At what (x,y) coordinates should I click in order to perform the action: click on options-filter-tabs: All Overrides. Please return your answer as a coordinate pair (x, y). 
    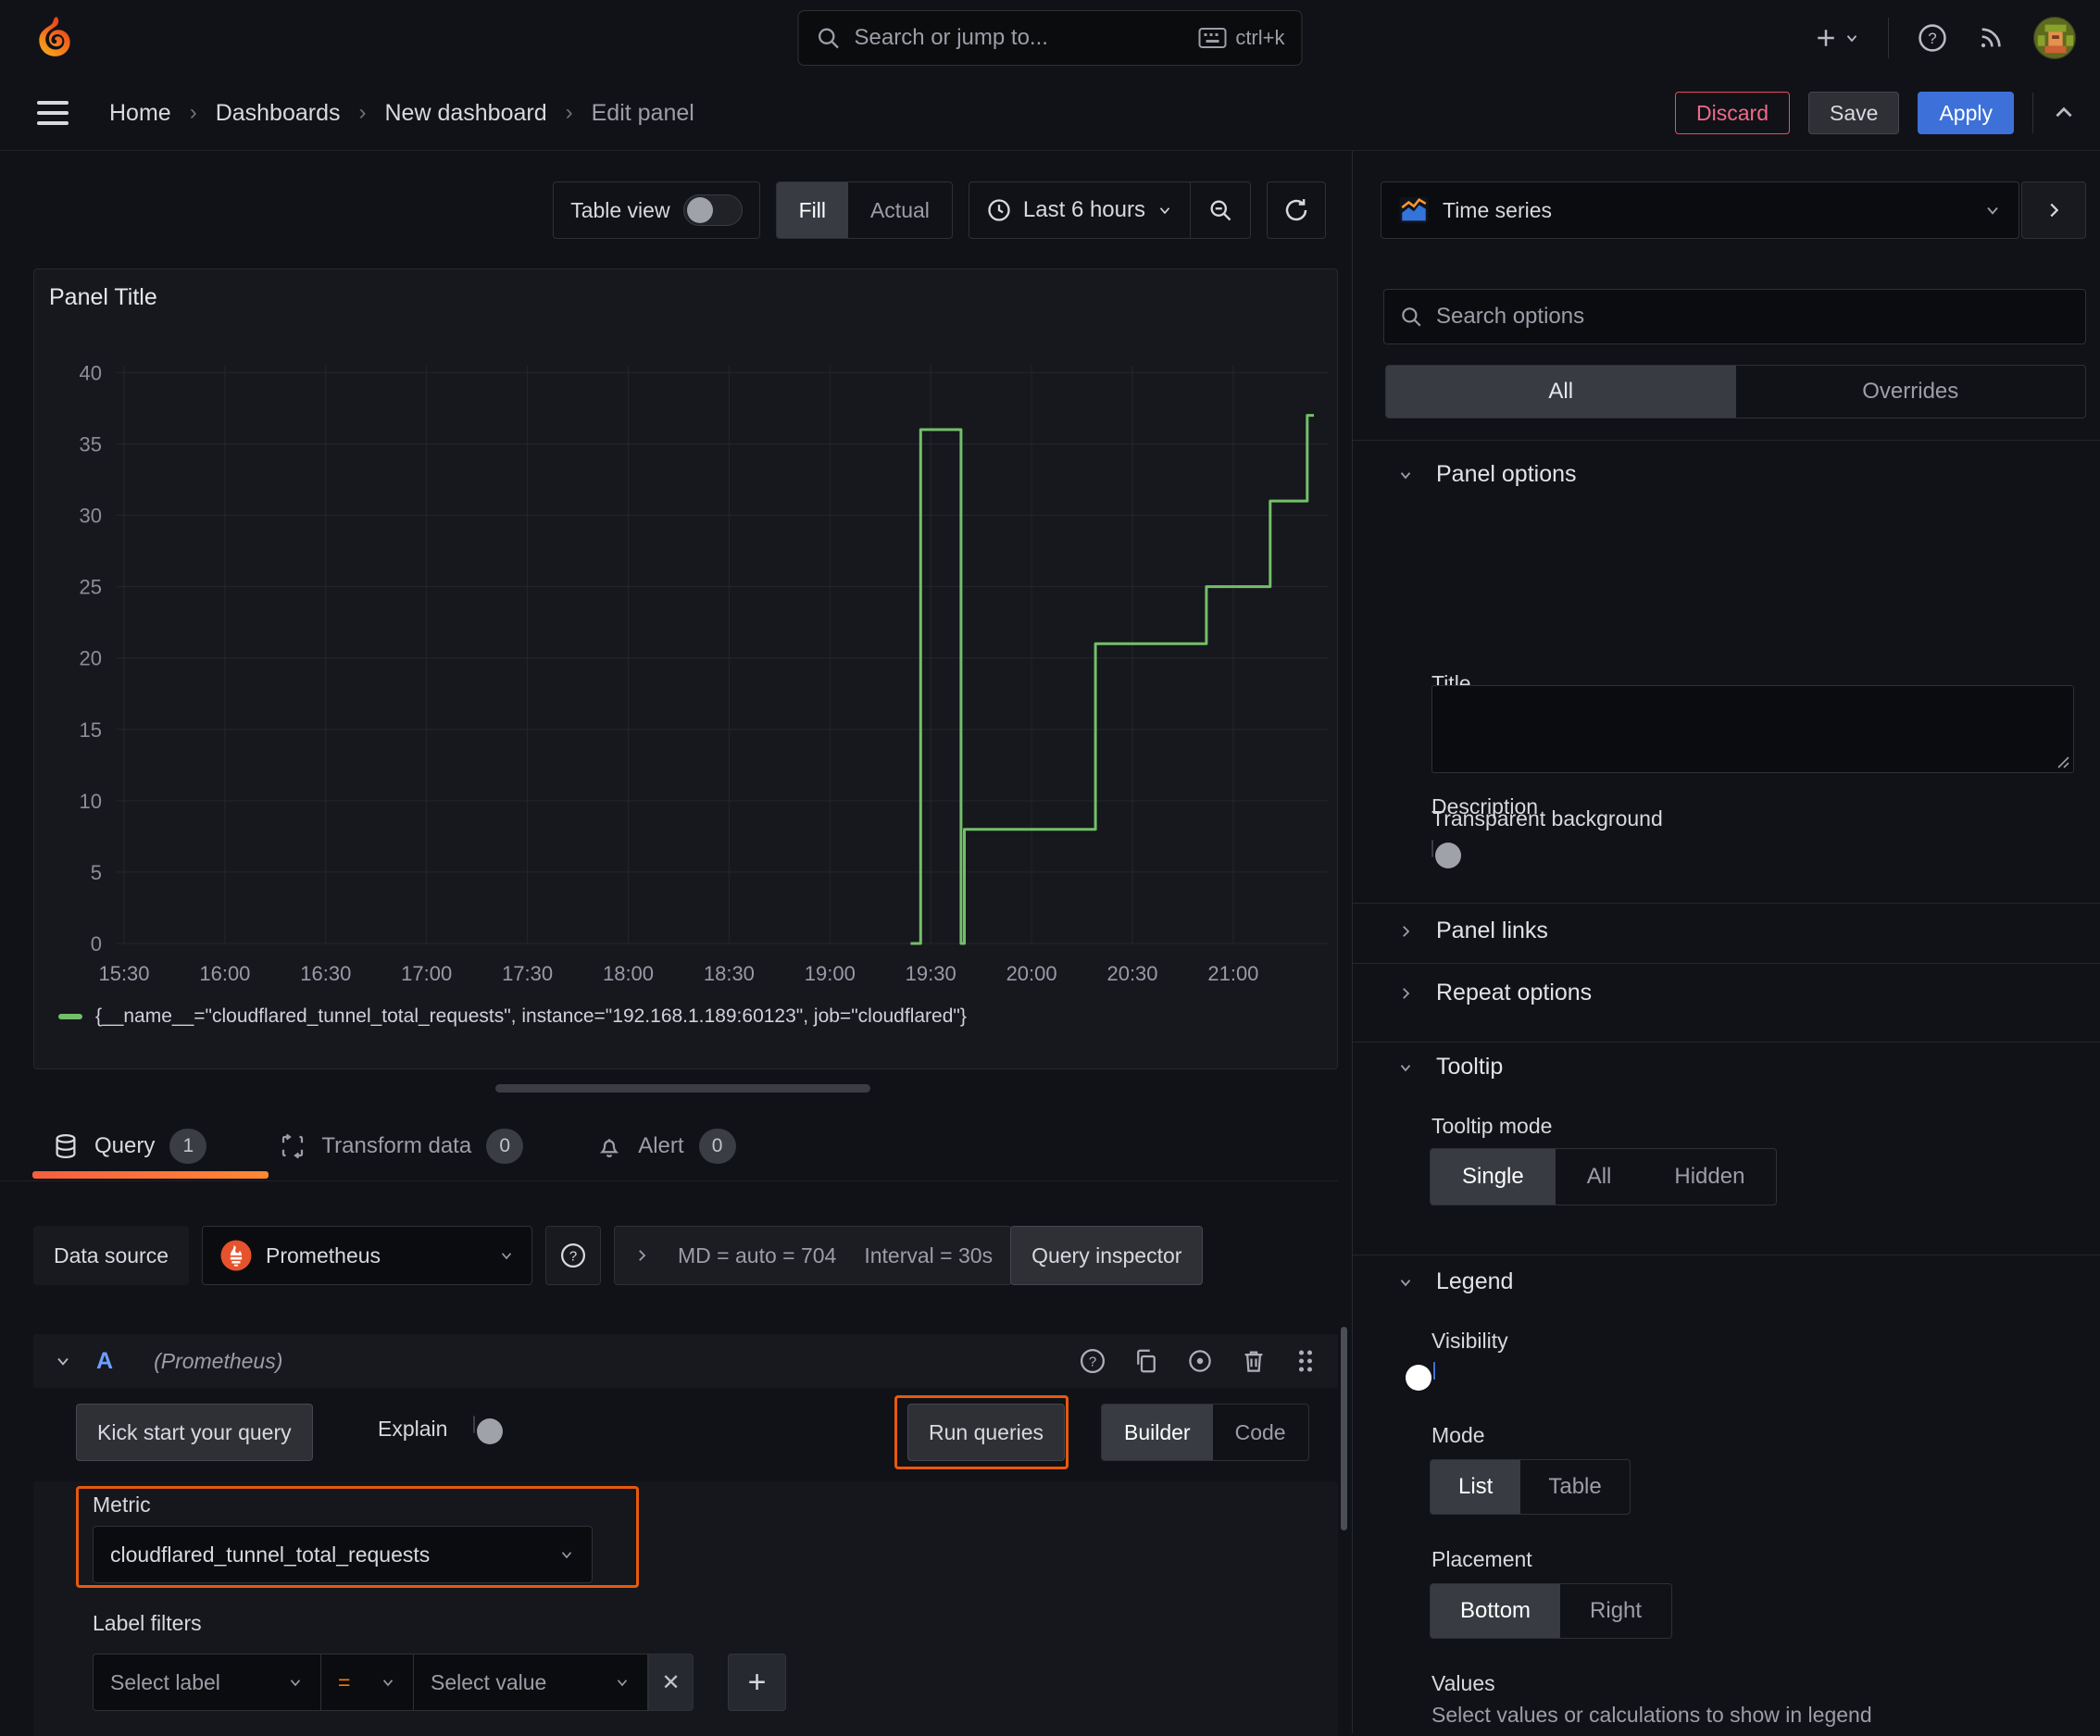
    Looking at the image, I should click on (1736, 391).